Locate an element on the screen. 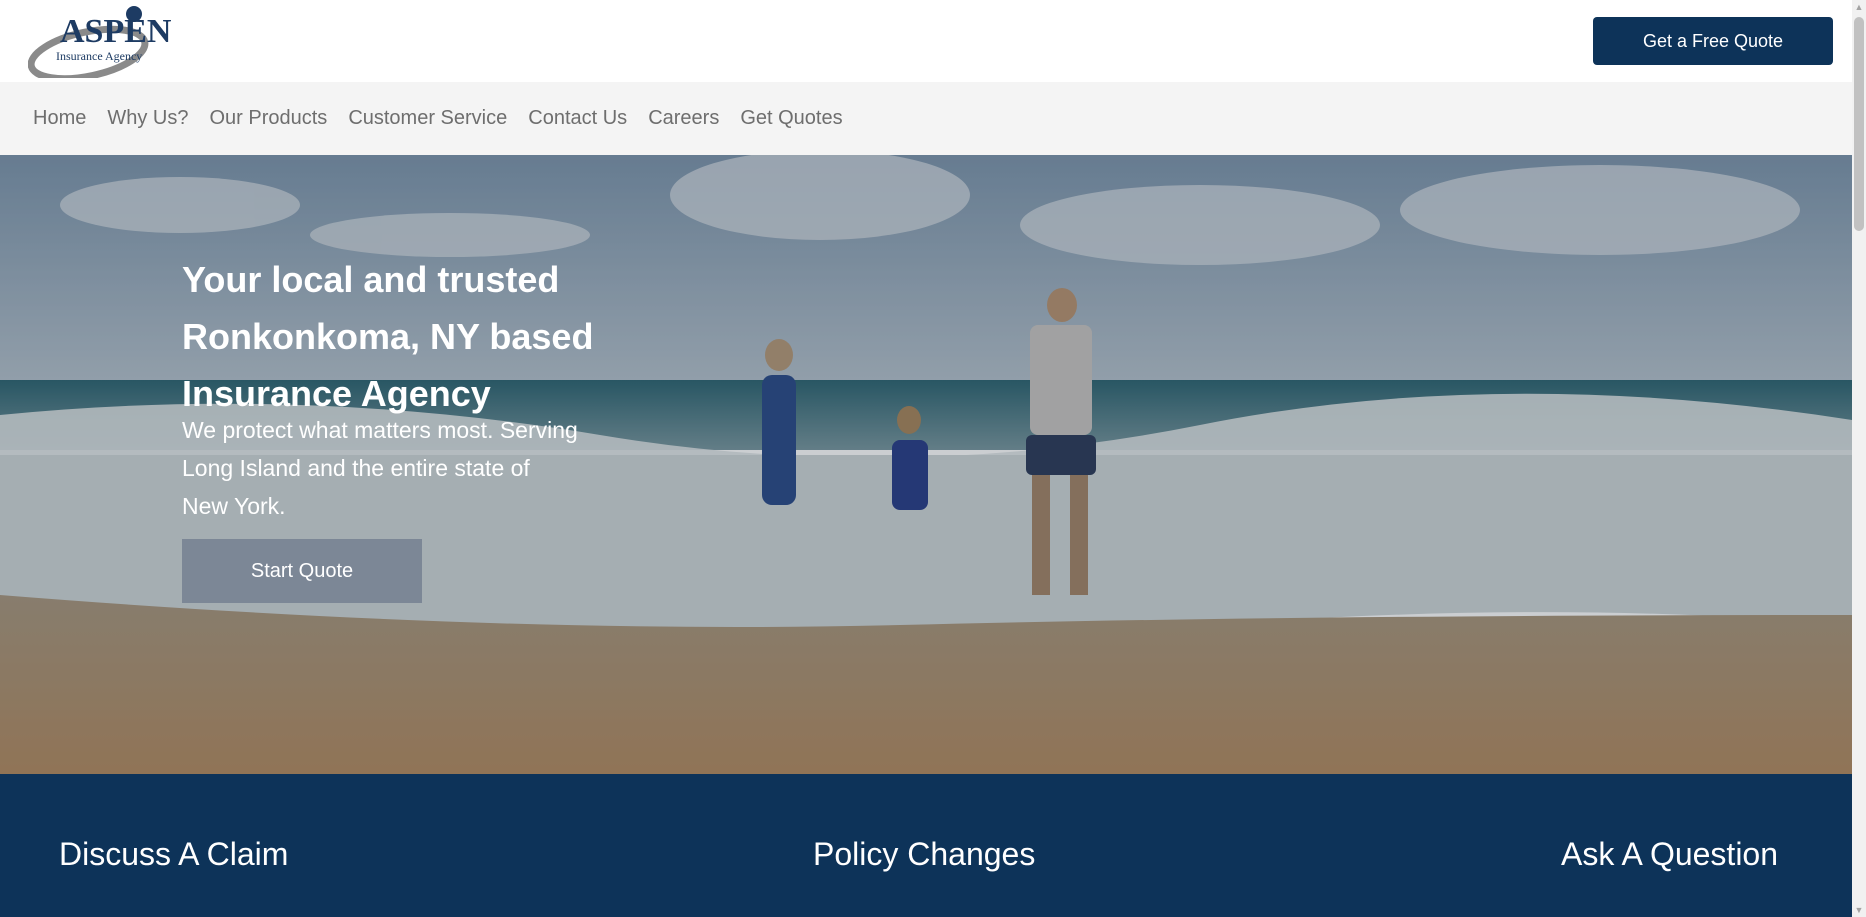 The width and height of the screenshot is (1866, 917). scroll-down-icon: ▼ is located at coordinates (1859, 910).